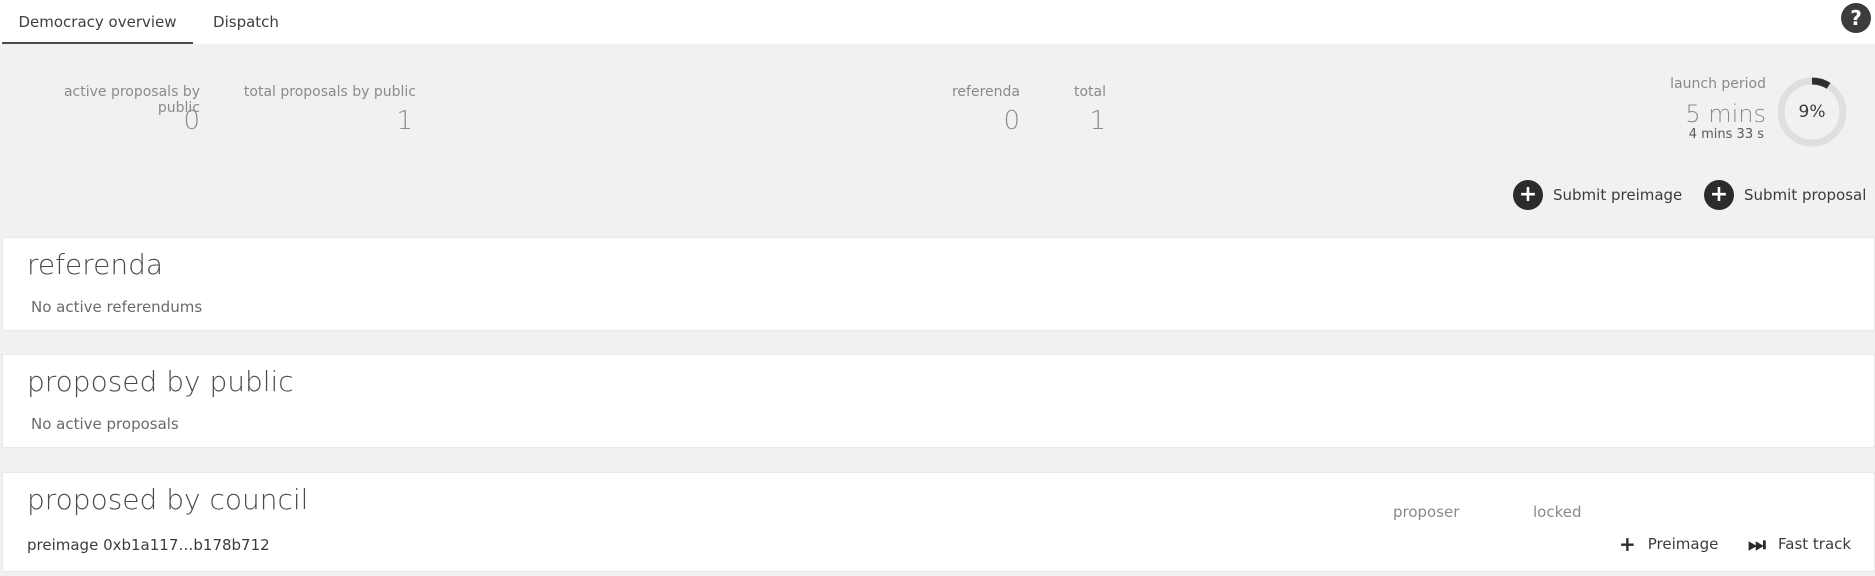  I want to click on launch-period-label: launch period, so click(1718, 84).